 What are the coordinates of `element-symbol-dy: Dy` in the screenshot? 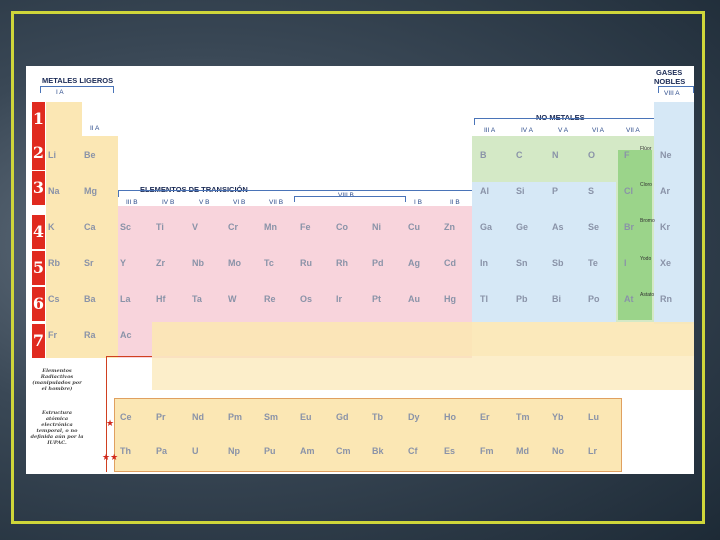 It's located at (414, 417).